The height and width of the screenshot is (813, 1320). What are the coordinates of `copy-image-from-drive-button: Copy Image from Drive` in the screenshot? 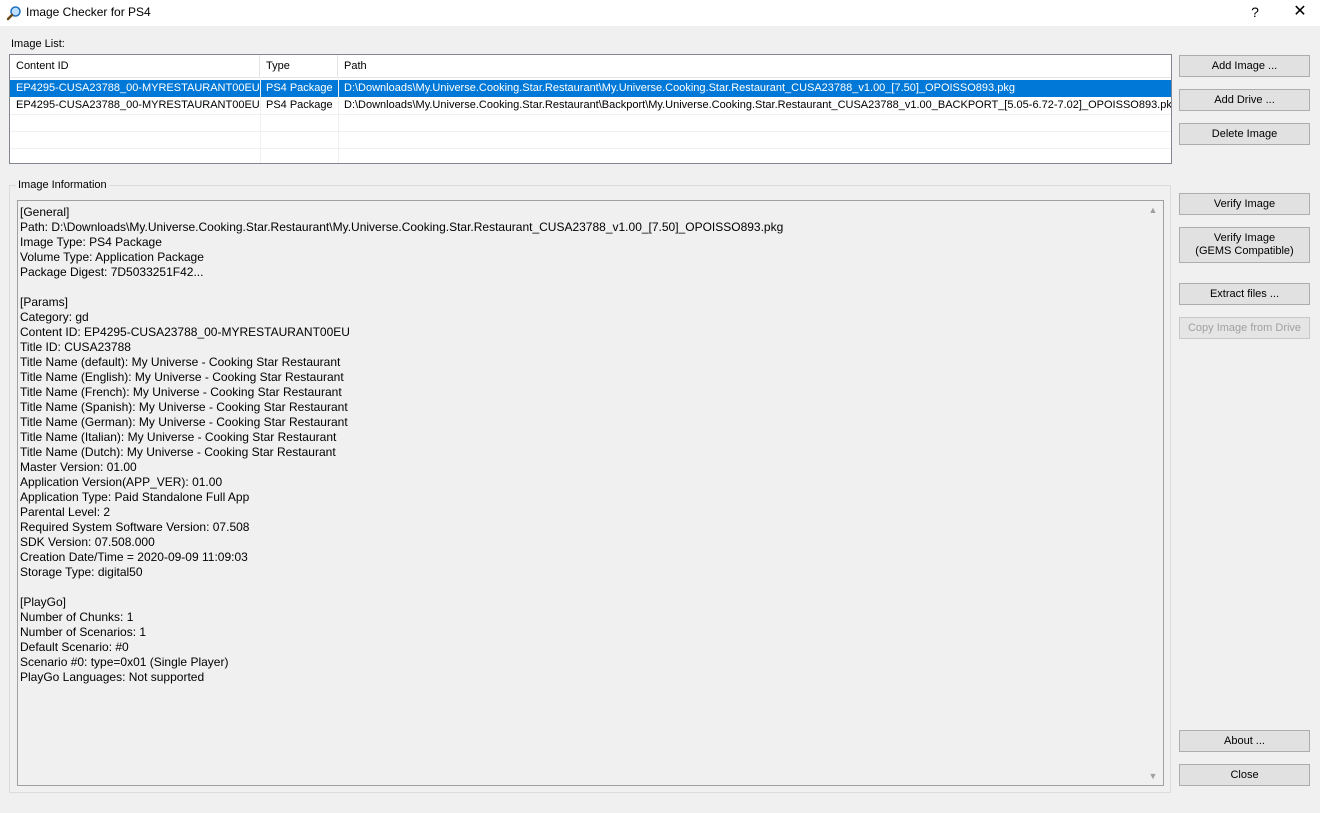 It's located at (1244, 328).